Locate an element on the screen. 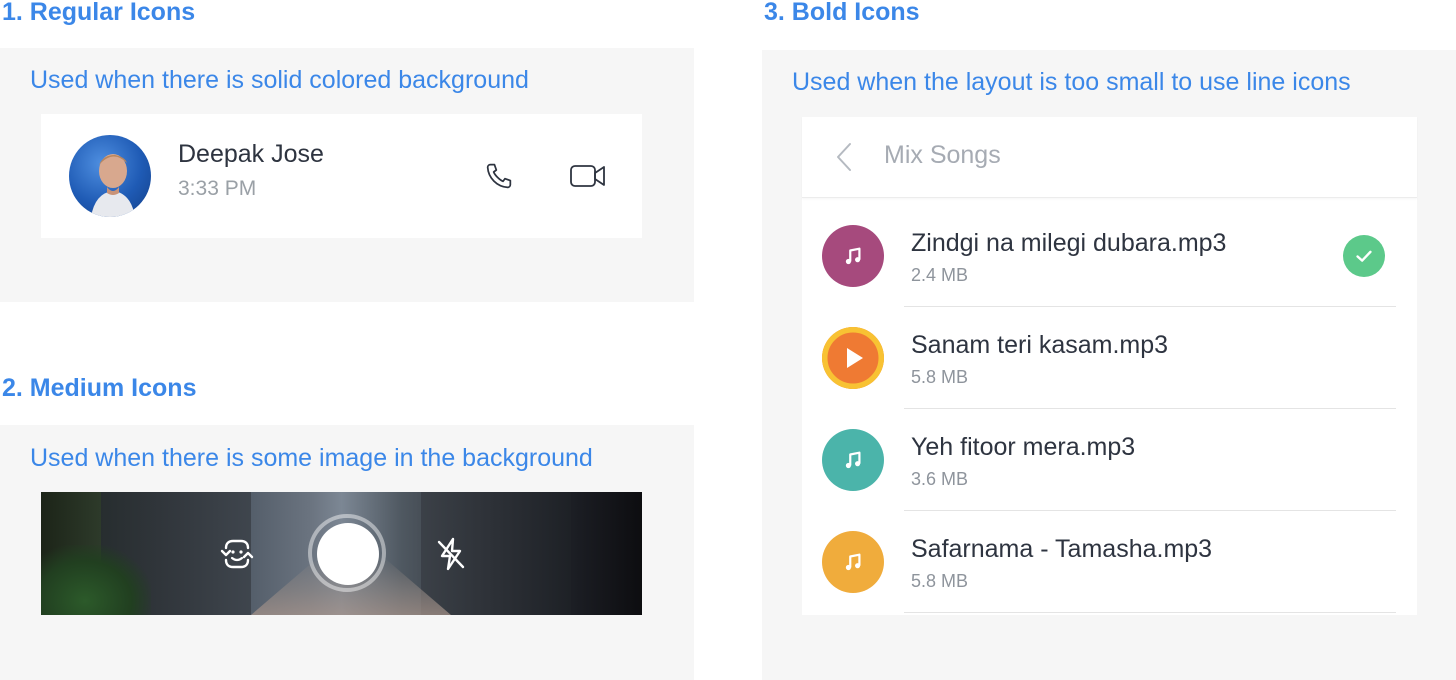  song-row: Sanam teri kasam.mp3 5.8 MB is located at coordinates (1109, 358).